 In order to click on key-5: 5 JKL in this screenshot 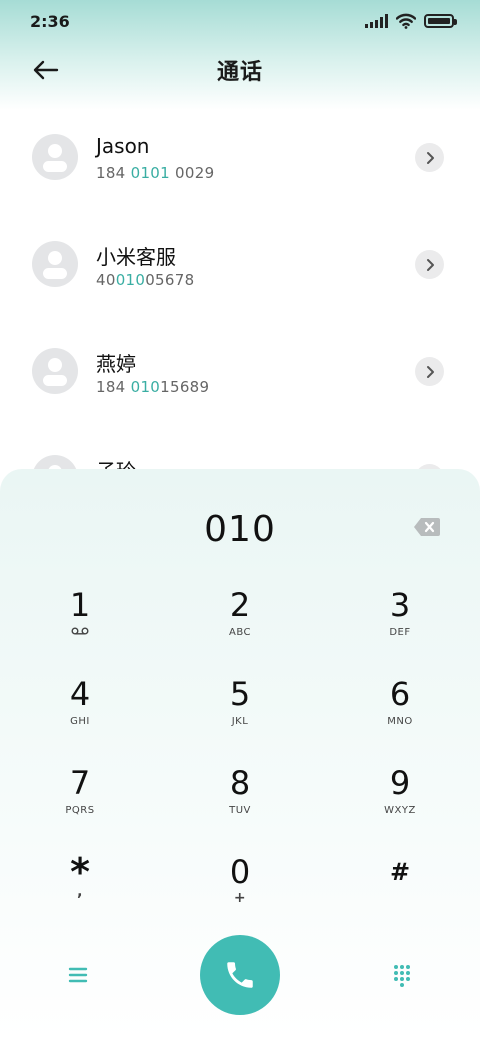, I will do `click(240, 716)`.